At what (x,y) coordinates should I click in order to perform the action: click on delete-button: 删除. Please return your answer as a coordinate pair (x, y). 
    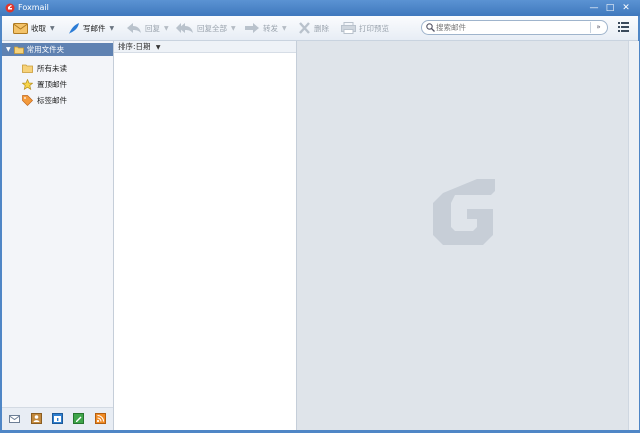
    Looking at the image, I should click on (313, 28).